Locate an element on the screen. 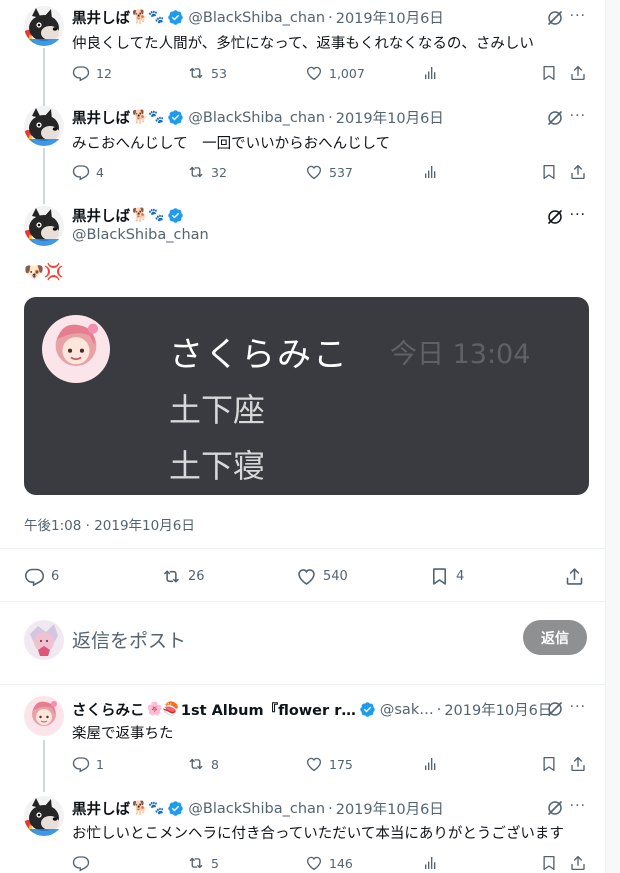 The height and width of the screenshot is (873, 620). tweet-actions: 1 8 175 is located at coordinates (332, 765).